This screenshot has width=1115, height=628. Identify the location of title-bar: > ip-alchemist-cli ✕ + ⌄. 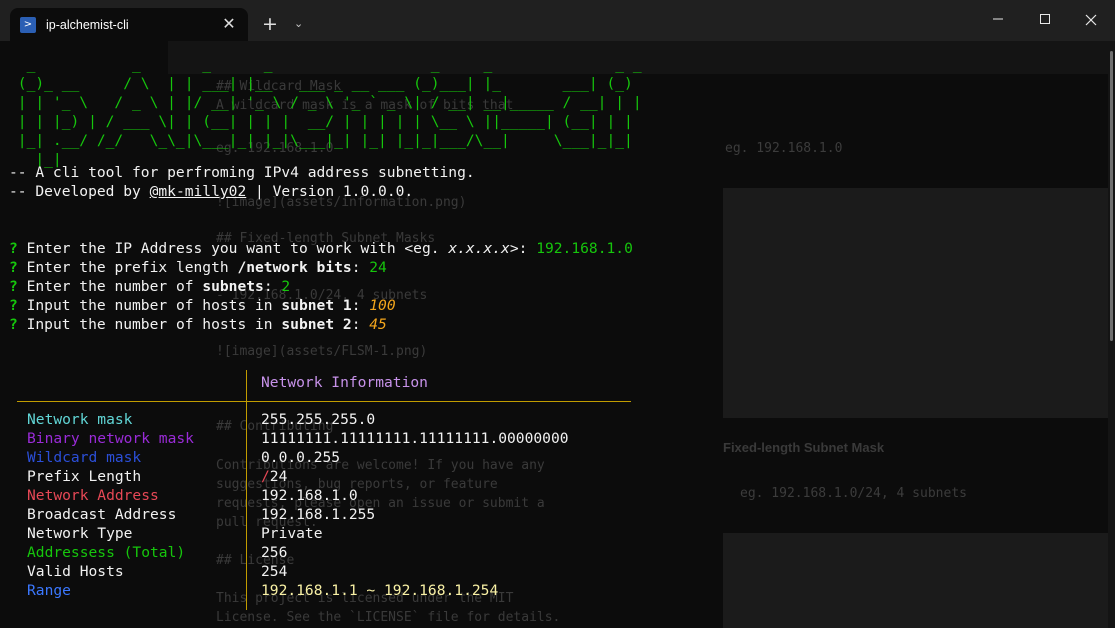
(557, 20).